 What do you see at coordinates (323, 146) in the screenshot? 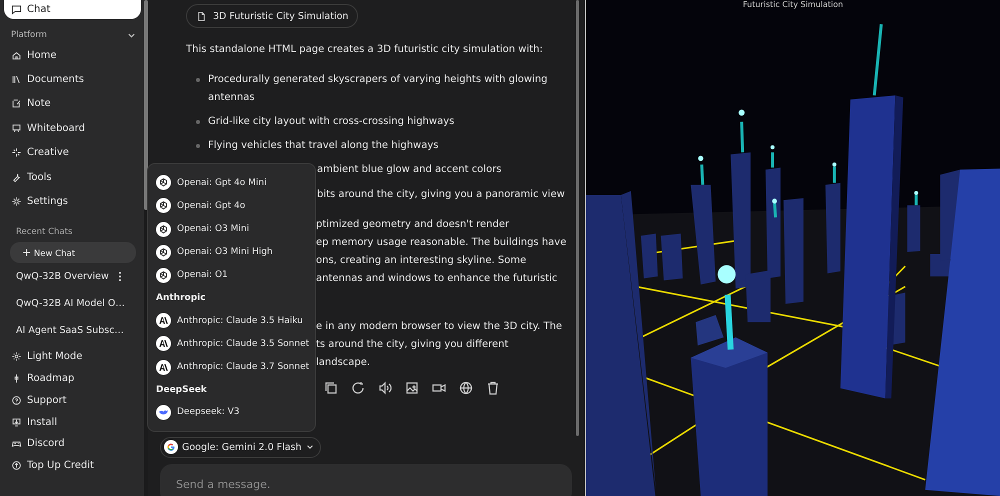
I see `list-item-text: Flying vehicles that travel along the highways` at bounding box center [323, 146].